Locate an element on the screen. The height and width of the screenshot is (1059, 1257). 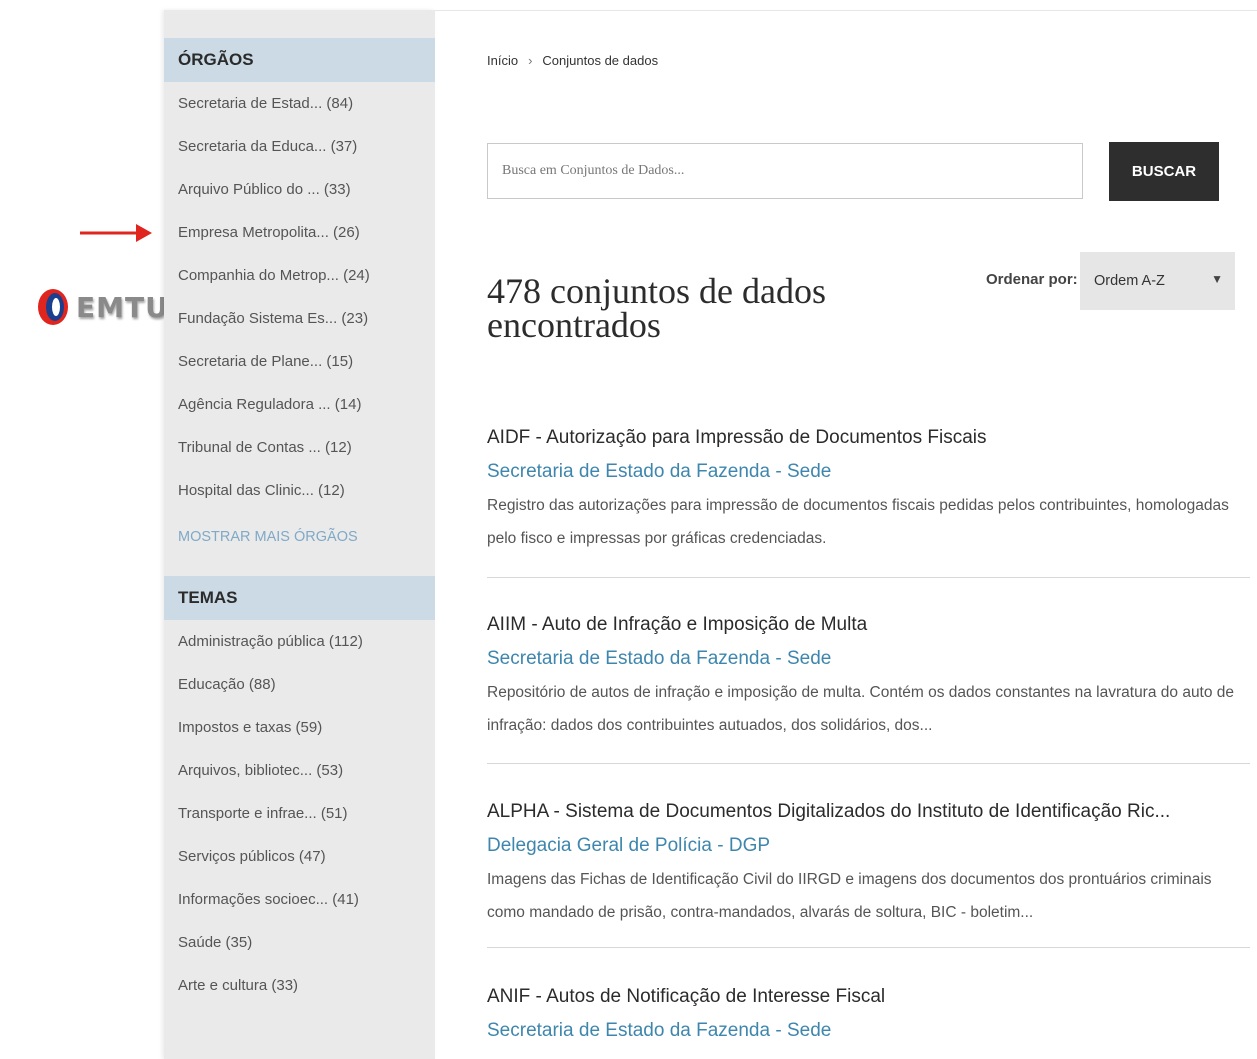
orgao-item: Empresa Metropolita... (26) is located at coordinates (299, 232).